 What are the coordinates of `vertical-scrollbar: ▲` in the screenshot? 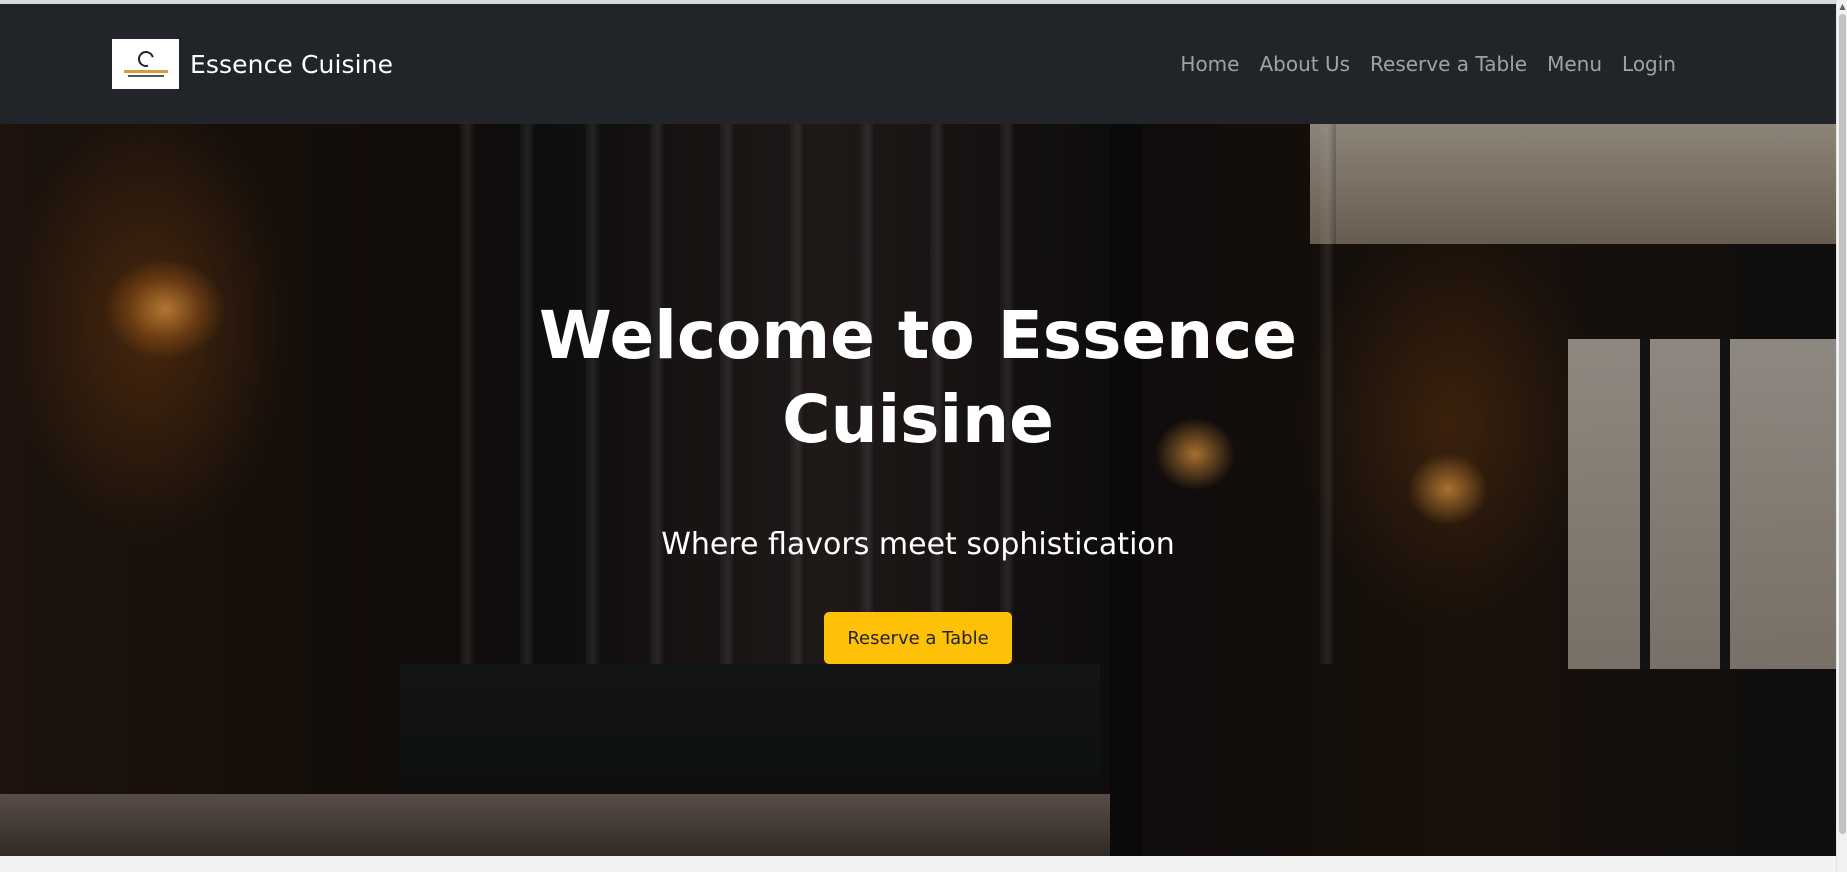 It's located at (1841, 436).